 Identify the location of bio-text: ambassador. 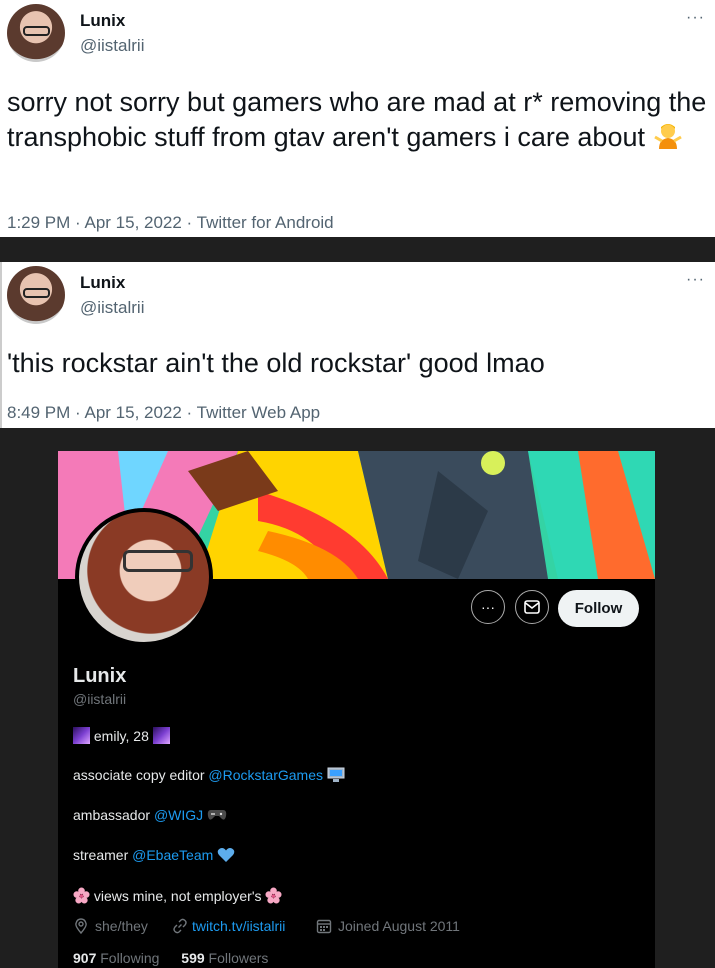
(113, 815).